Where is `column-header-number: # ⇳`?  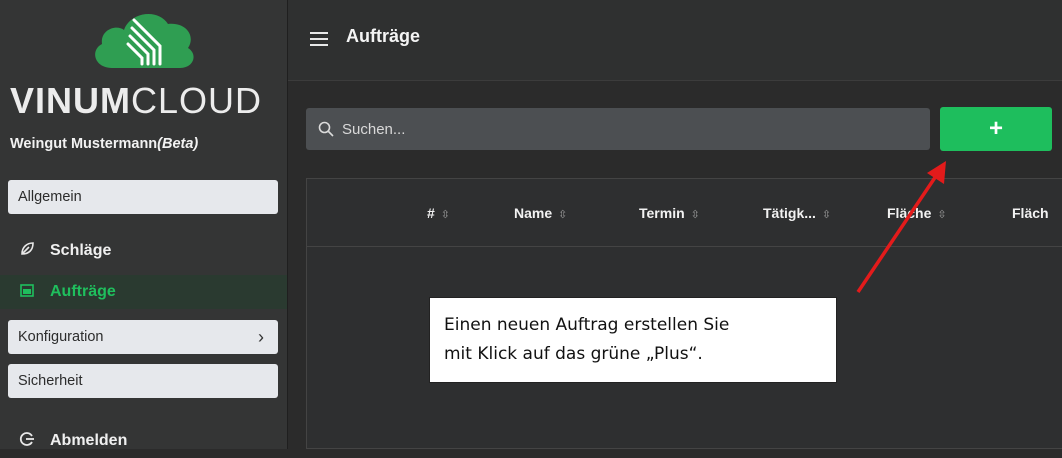 column-header-number: # ⇳ is located at coordinates (438, 213).